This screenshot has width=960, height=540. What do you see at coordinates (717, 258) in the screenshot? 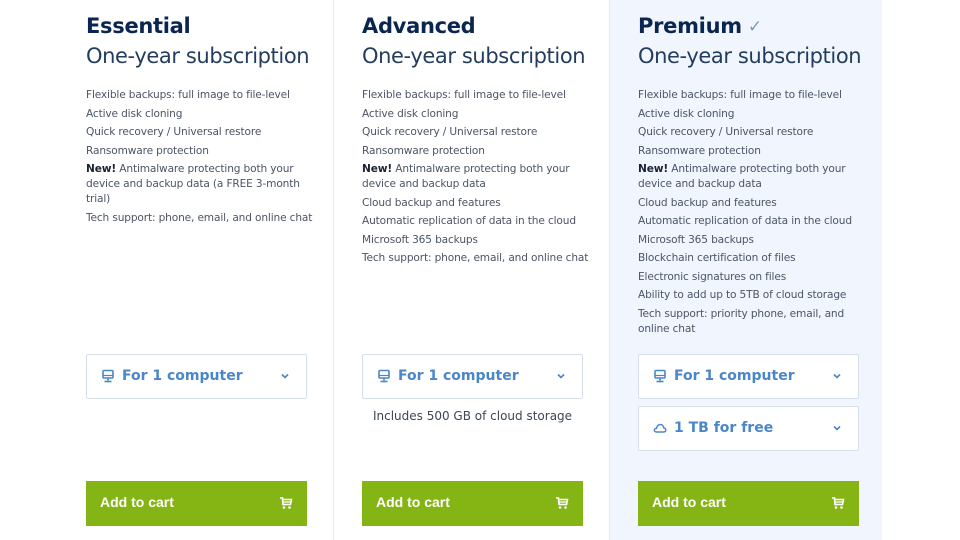
I see `feature-item: Blockchain certification of files` at bounding box center [717, 258].